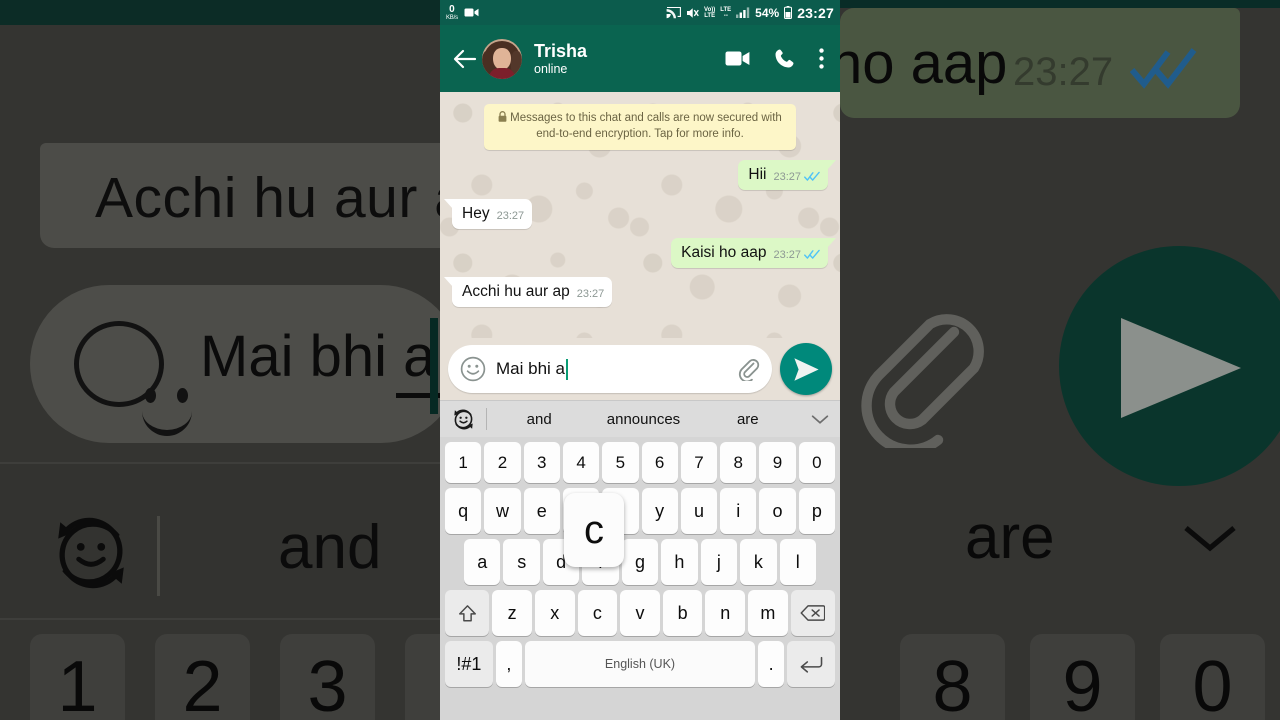 The width and height of the screenshot is (1280, 720). I want to click on key-h: h, so click(679, 562).